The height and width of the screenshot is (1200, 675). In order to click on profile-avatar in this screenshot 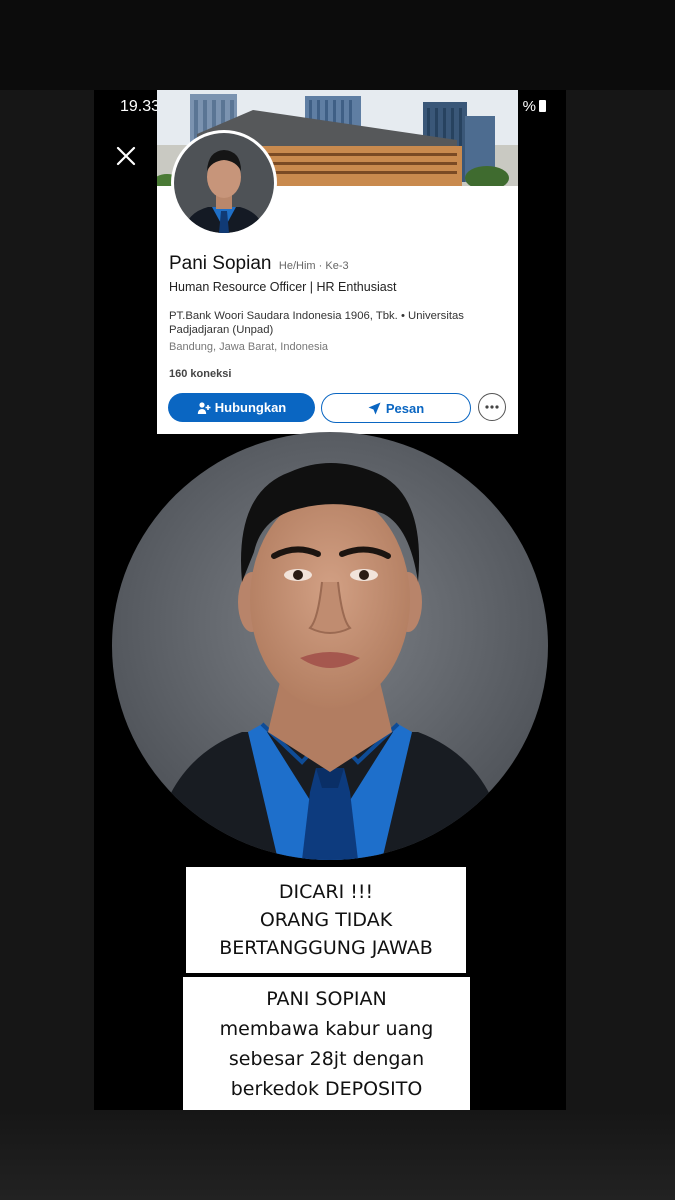, I will do `click(224, 183)`.